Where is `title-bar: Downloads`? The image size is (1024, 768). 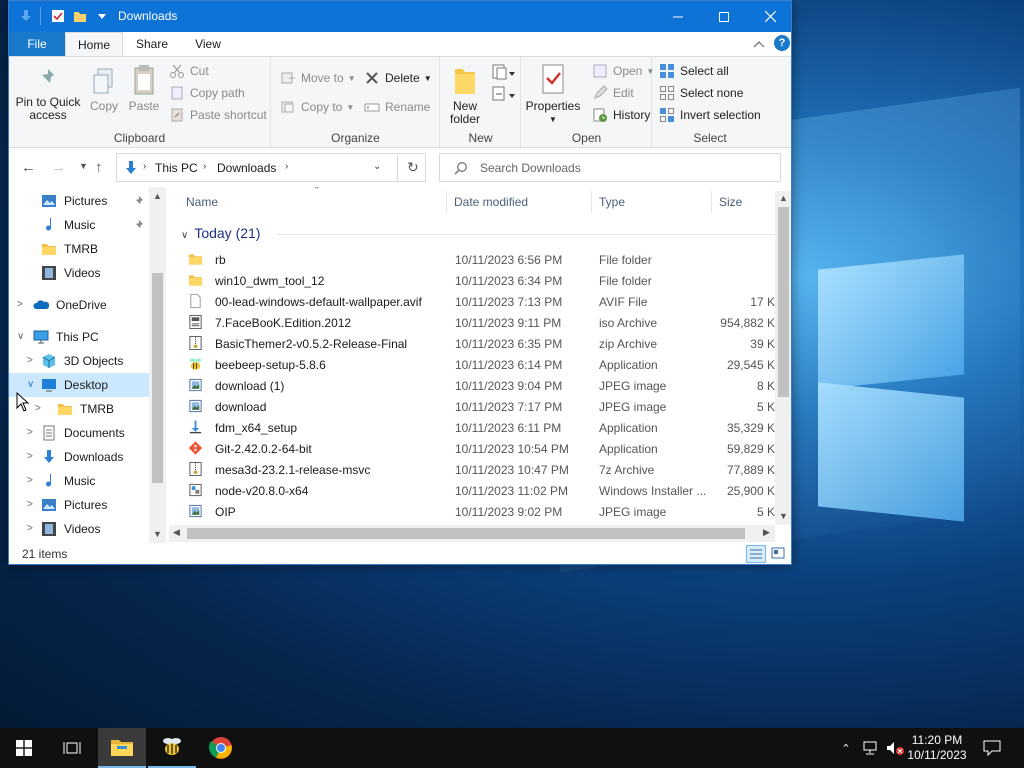
title-bar: Downloads is located at coordinates (400, 16).